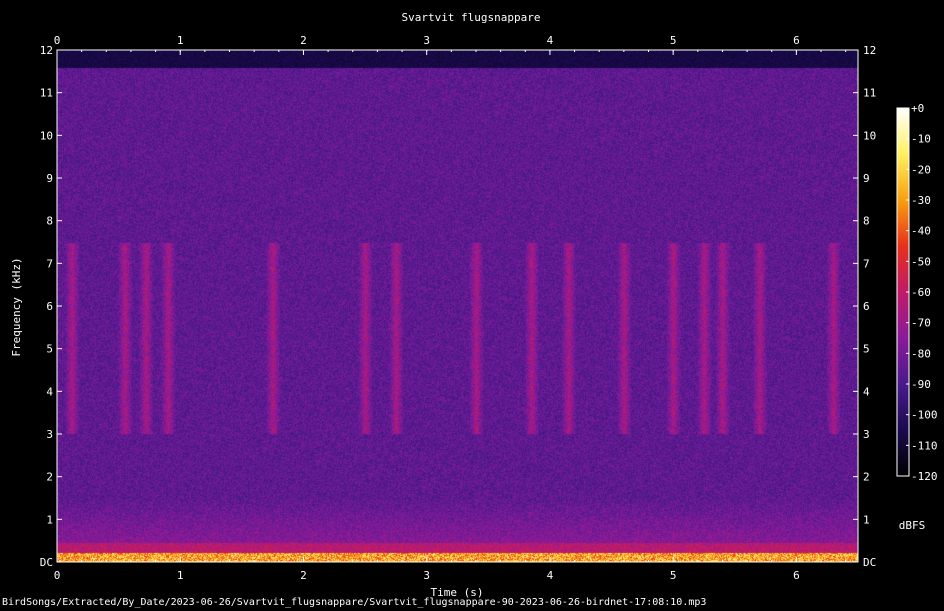  I want to click on colorbar-tick-label: -110, so click(924, 445).